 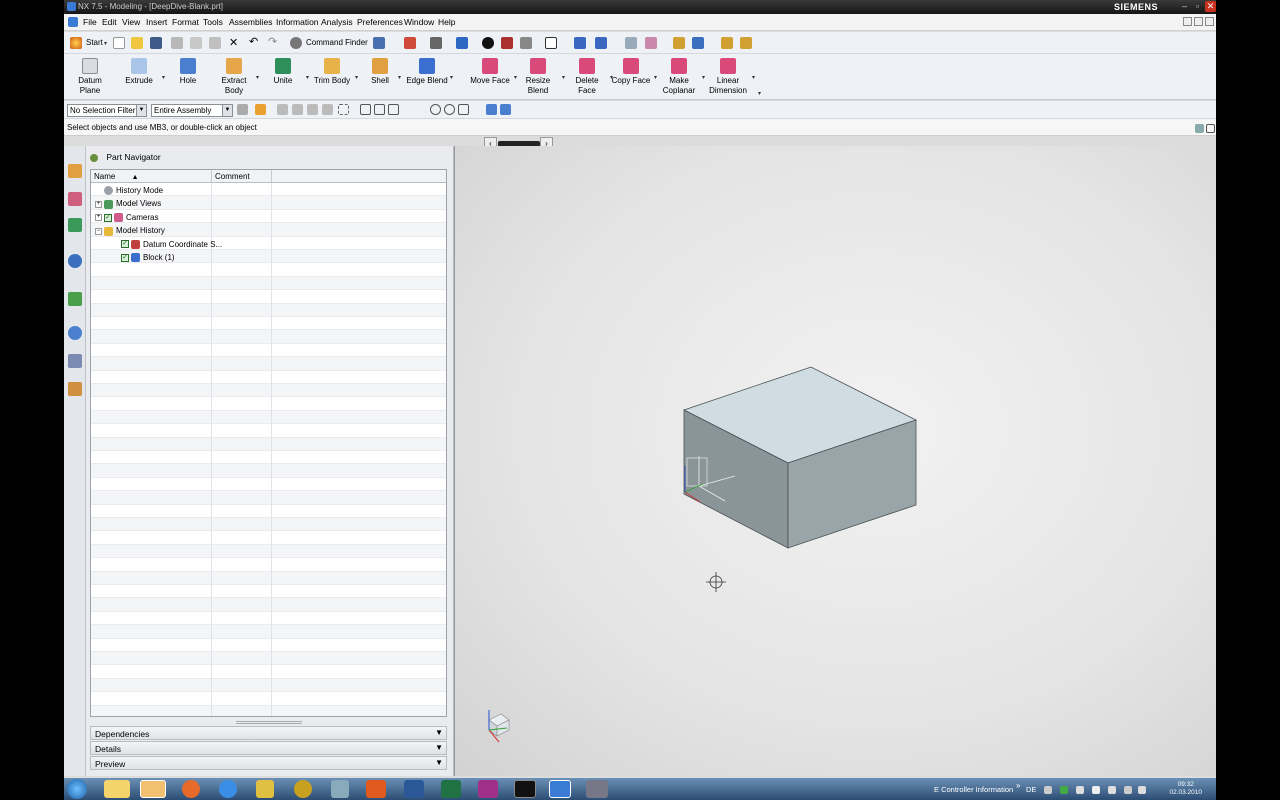 What do you see at coordinates (515, 77) in the screenshot?
I see `move-face-dropdown-icon: ▾` at bounding box center [515, 77].